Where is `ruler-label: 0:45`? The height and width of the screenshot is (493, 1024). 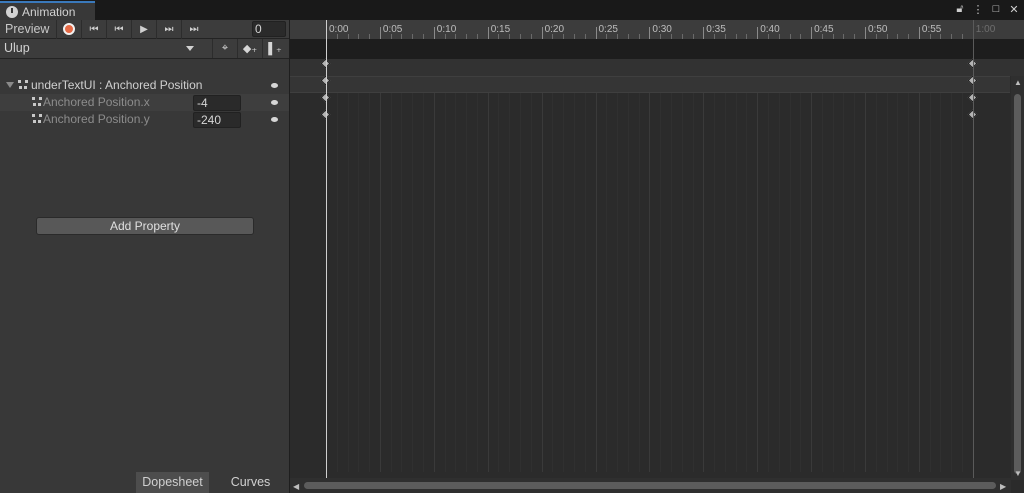 ruler-label: 0:45 is located at coordinates (824, 29).